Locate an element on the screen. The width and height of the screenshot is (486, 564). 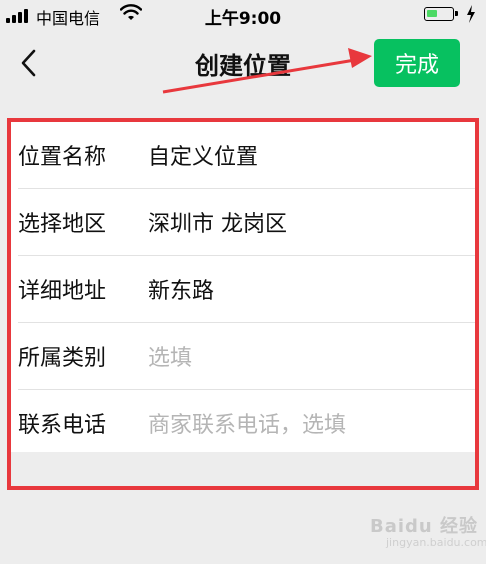
status-bar: 中国电信 上午9:00 is located at coordinates (243, 15).